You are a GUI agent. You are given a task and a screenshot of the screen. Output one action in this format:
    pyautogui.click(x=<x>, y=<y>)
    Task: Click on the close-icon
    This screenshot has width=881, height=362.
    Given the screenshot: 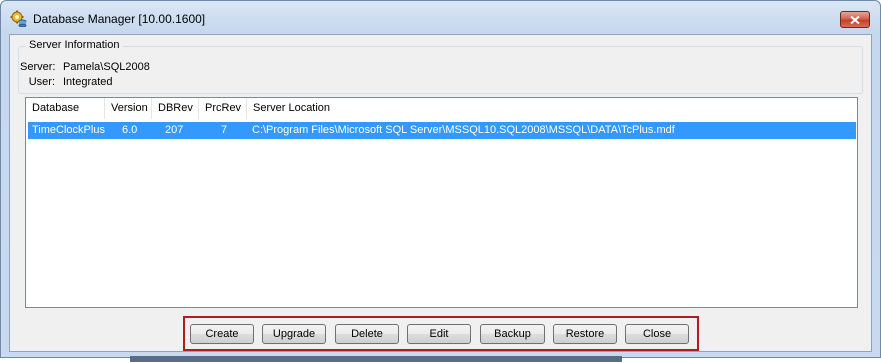 What is the action you would take?
    pyautogui.click(x=855, y=20)
    